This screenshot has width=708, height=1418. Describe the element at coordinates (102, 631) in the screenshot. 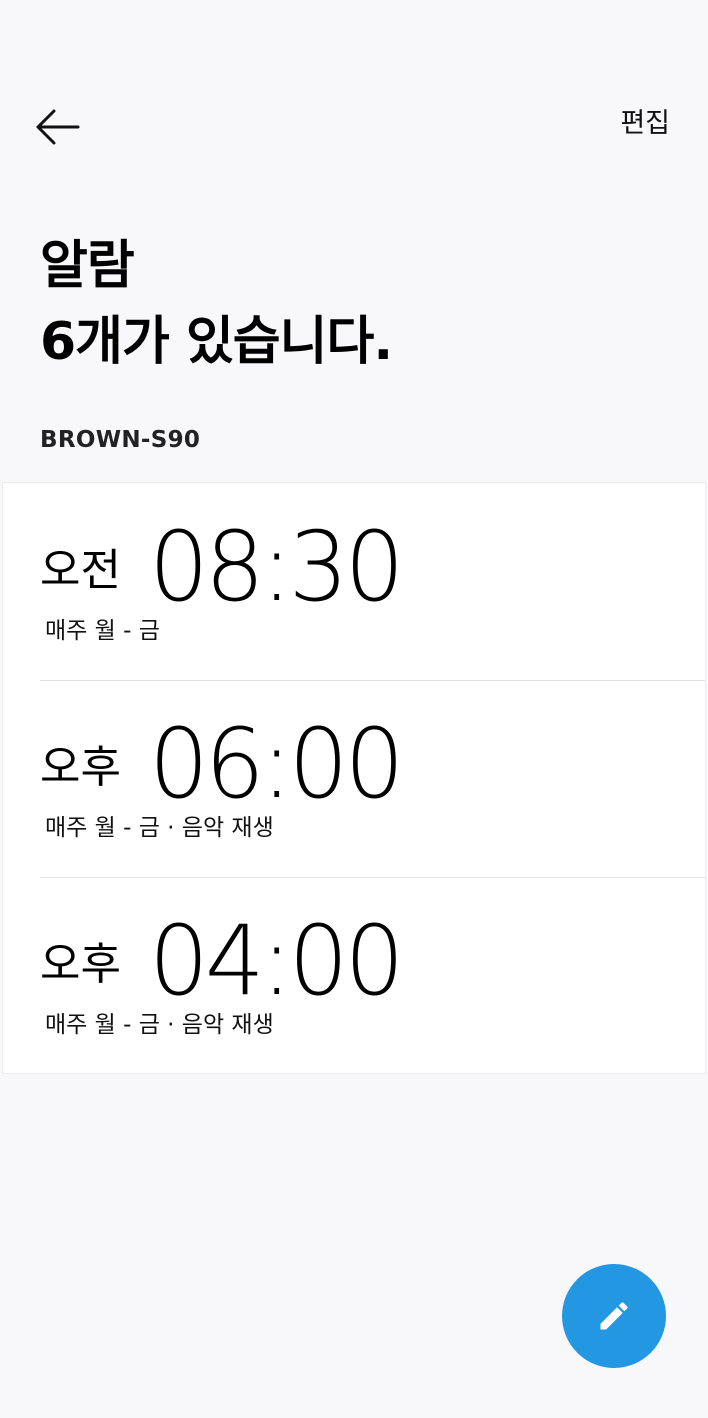

I see `alarm-description: 매주 월 - 금` at that location.